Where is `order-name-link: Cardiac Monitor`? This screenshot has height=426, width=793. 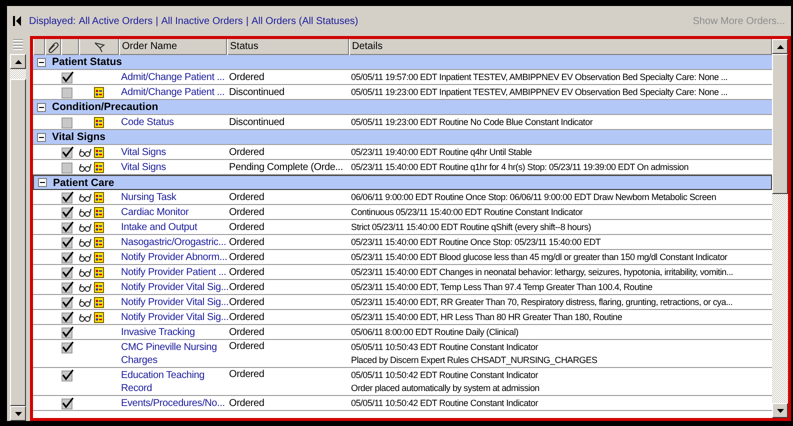 order-name-link: Cardiac Monitor is located at coordinates (154, 212).